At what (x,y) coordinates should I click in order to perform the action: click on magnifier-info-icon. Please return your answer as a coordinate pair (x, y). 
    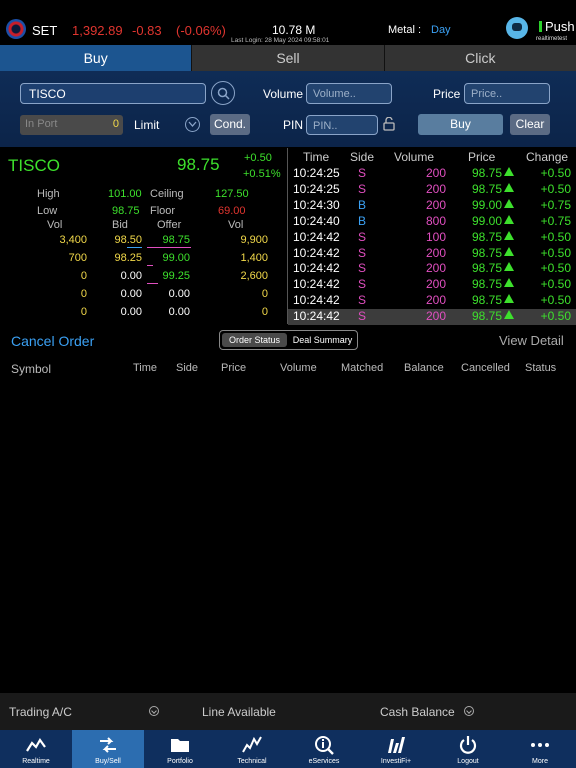
    Looking at the image, I should click on (324, 745).